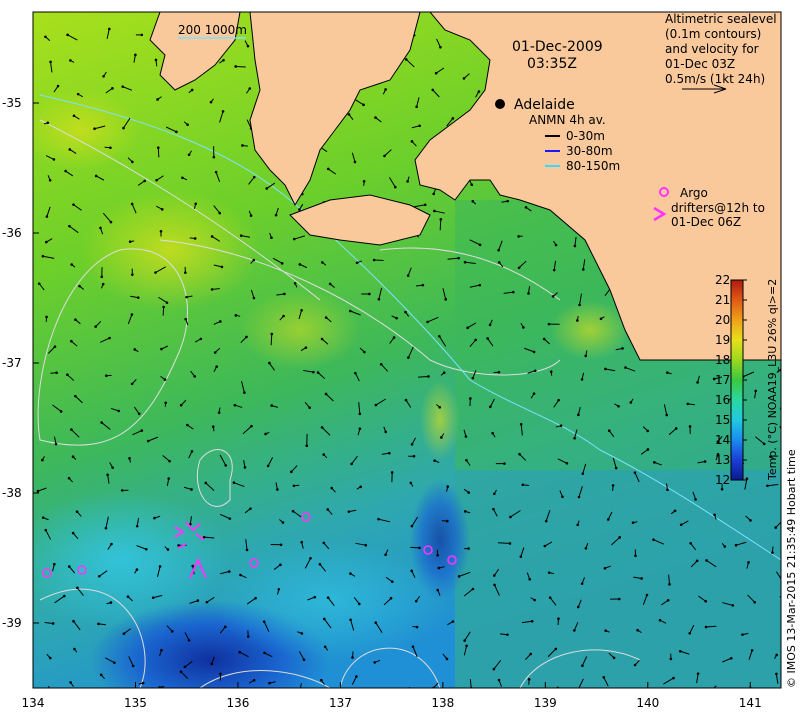 This screenshot has width=800, height=720. I want to click on colorbar-tick-label: 17, so click(722, 380).